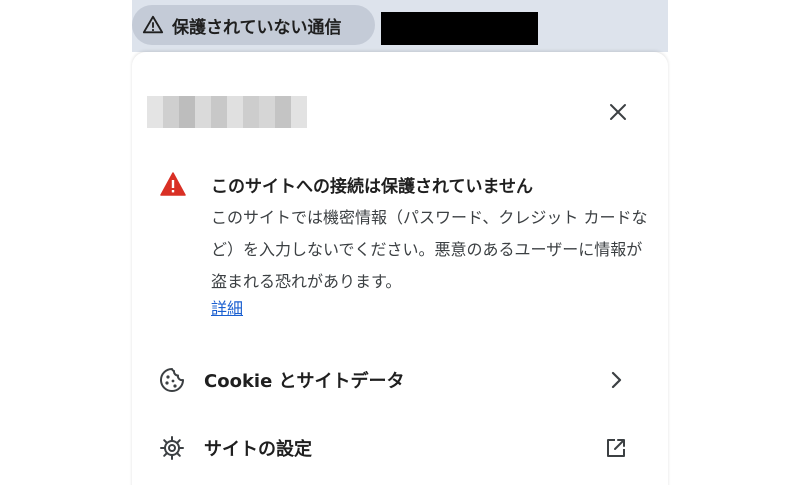 This screenshot has width=800, height=485. Describe the element at coordinates (618, 112) in the screenshot. I see `close-icon` at that location.